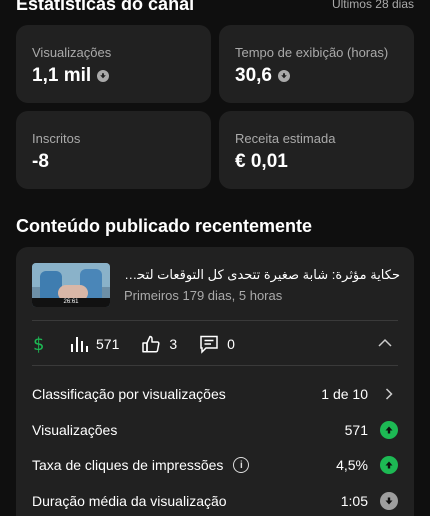  I want to click on detail-label: Taxa de cliques de impressões i, so click(184, 465).